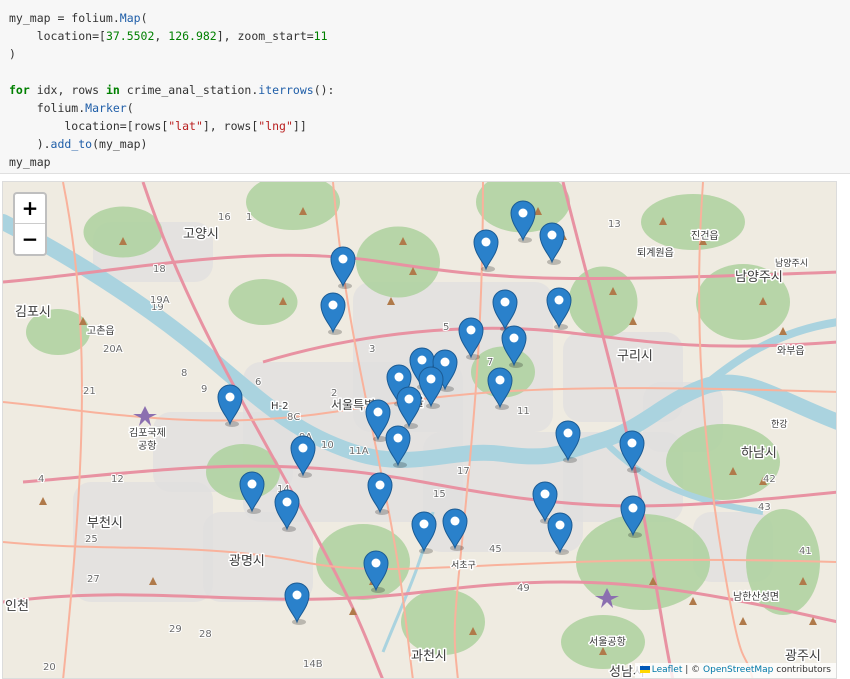  I want to click on zoom-control: + −, so click(30, 224).